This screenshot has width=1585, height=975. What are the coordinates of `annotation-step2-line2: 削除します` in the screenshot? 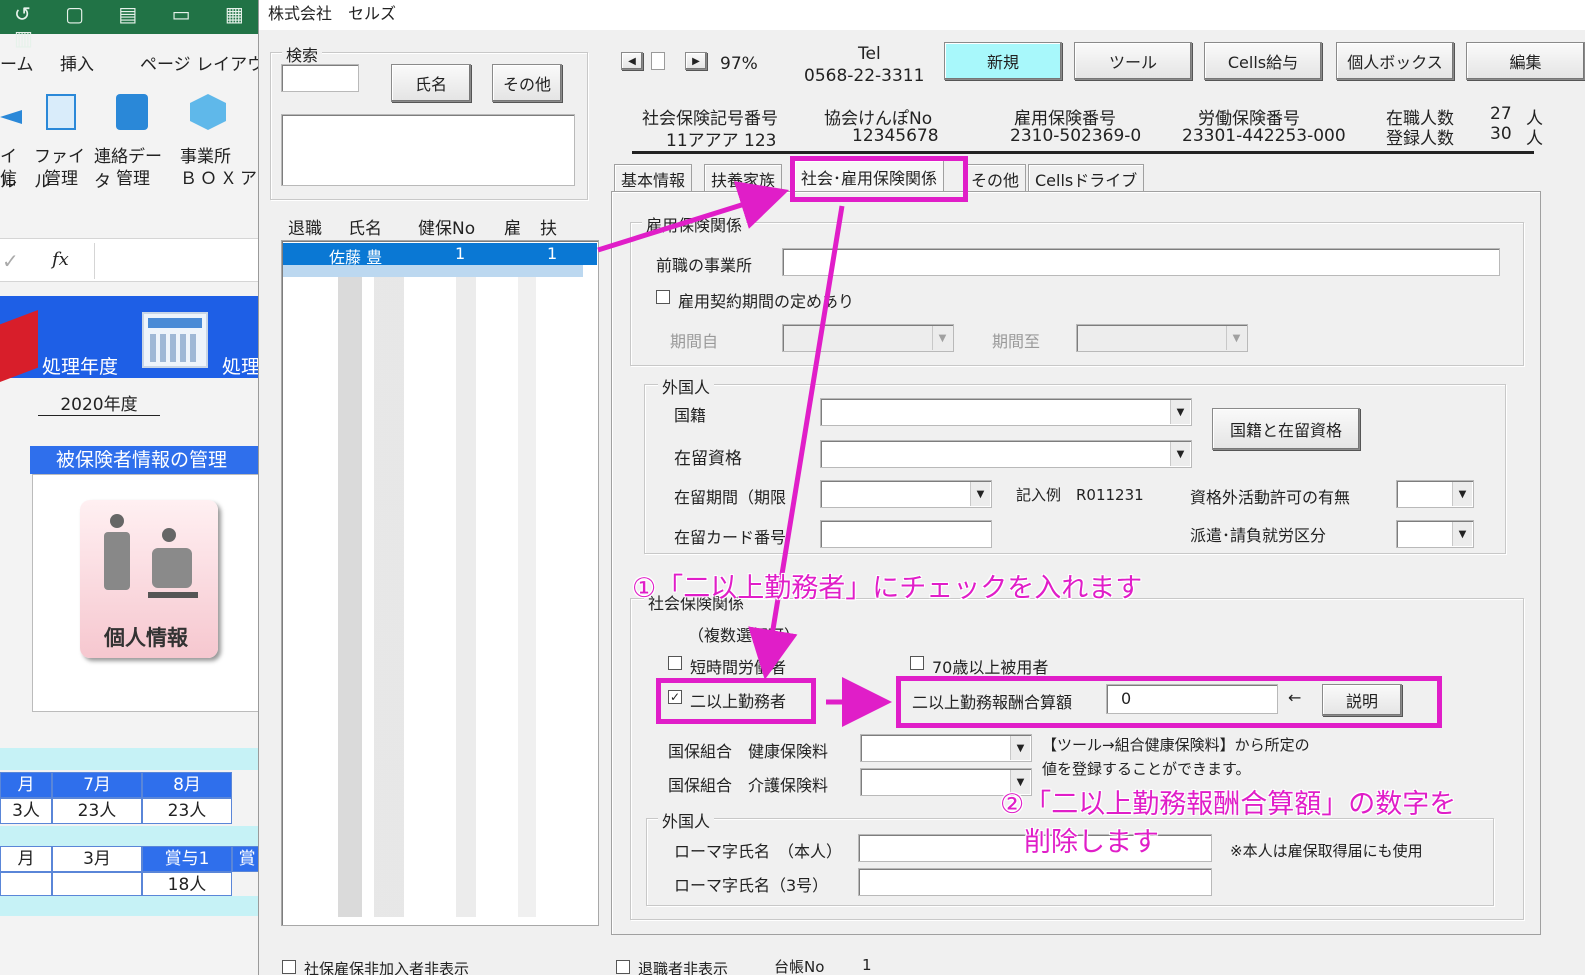 It's located at (1091, 842).